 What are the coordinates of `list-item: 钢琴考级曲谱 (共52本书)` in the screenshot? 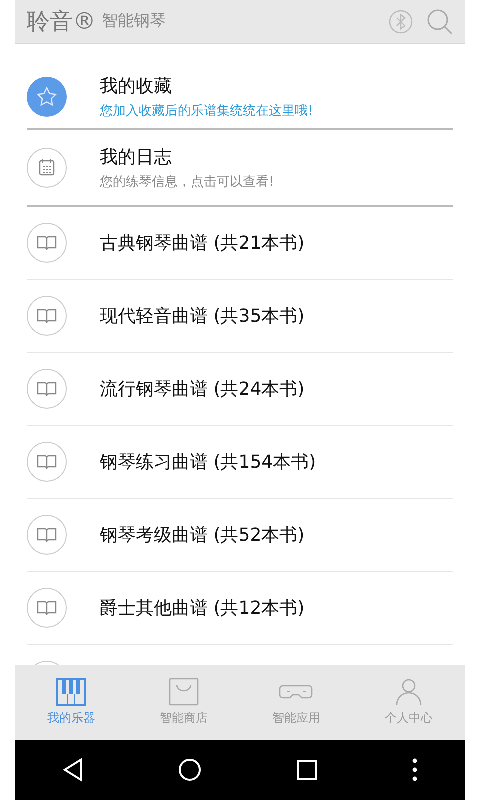 It's located at (240, 535).